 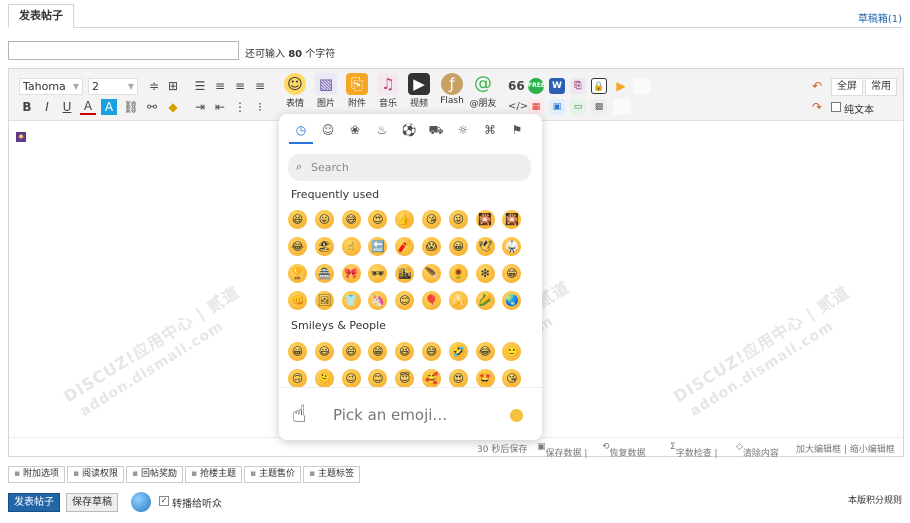 I want to click on clear-content-button: ◇ 清除内容, so click(x=757, y=450).